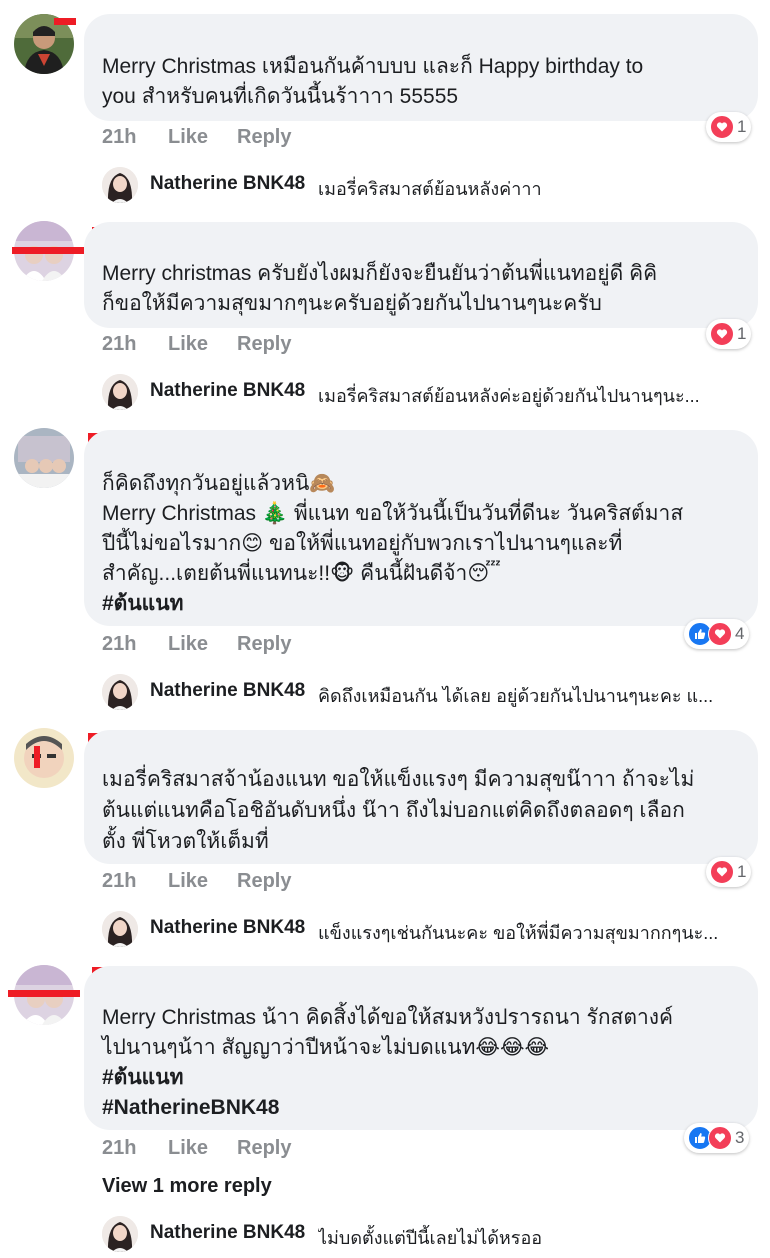 This screenshot has height=1258, width=770. Describe the element at coordinates (188, 1148) in the screenshot. I see `like-button: Like` at that location.